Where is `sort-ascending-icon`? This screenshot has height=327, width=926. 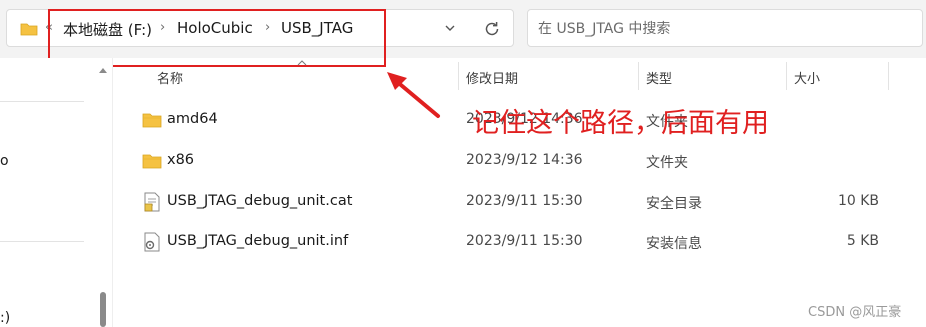
sort-ascending-icon is located at coordinates (302, 63).